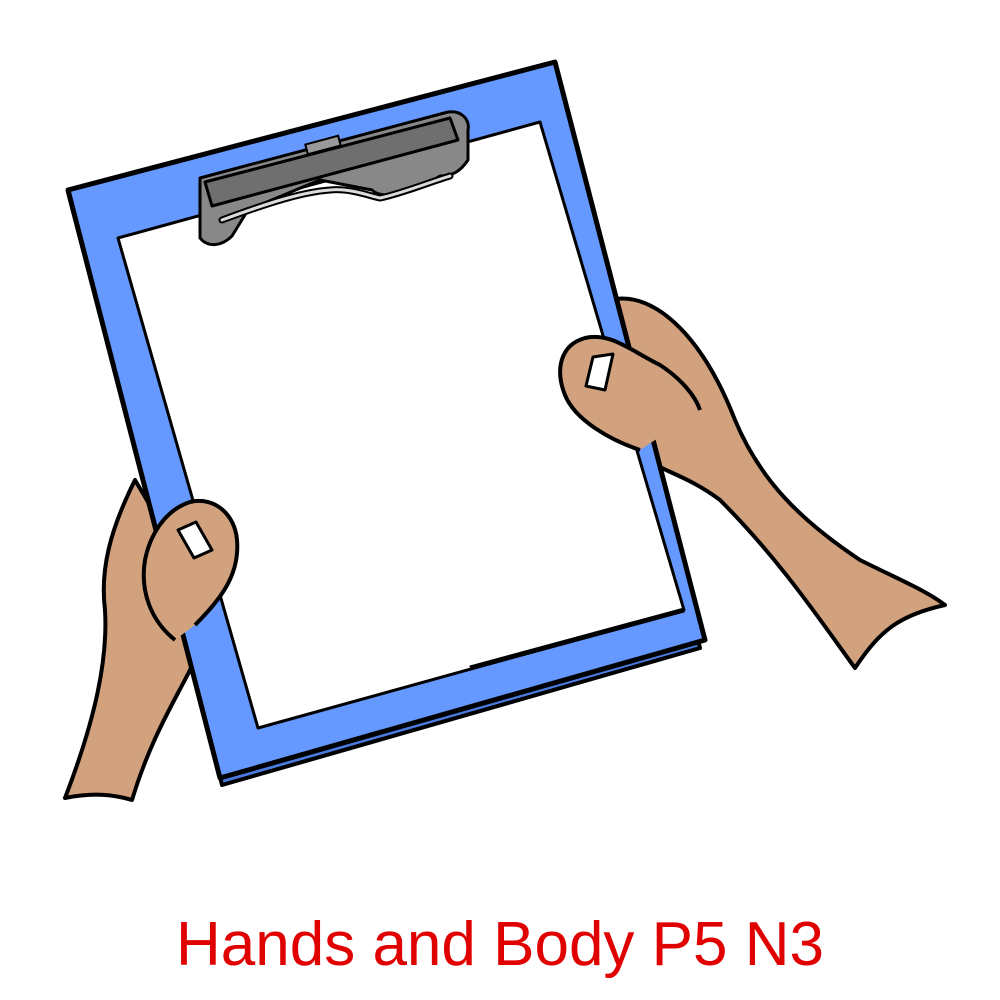 This screenshot has width=1000, height=1000. What do you see at coordinates (500, 944) in the screenshot?
I see `caption-title: Hands and Body P5 N3` at bounding box center [500, 944].